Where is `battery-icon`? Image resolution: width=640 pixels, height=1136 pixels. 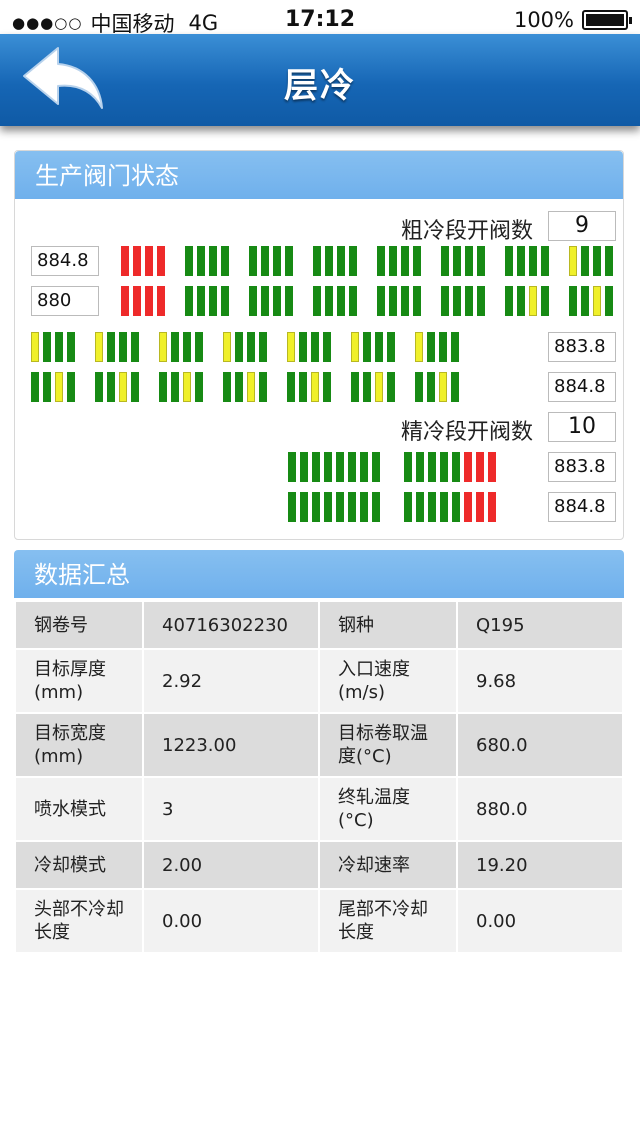
battery-icon is located at coordinates (607, 20).